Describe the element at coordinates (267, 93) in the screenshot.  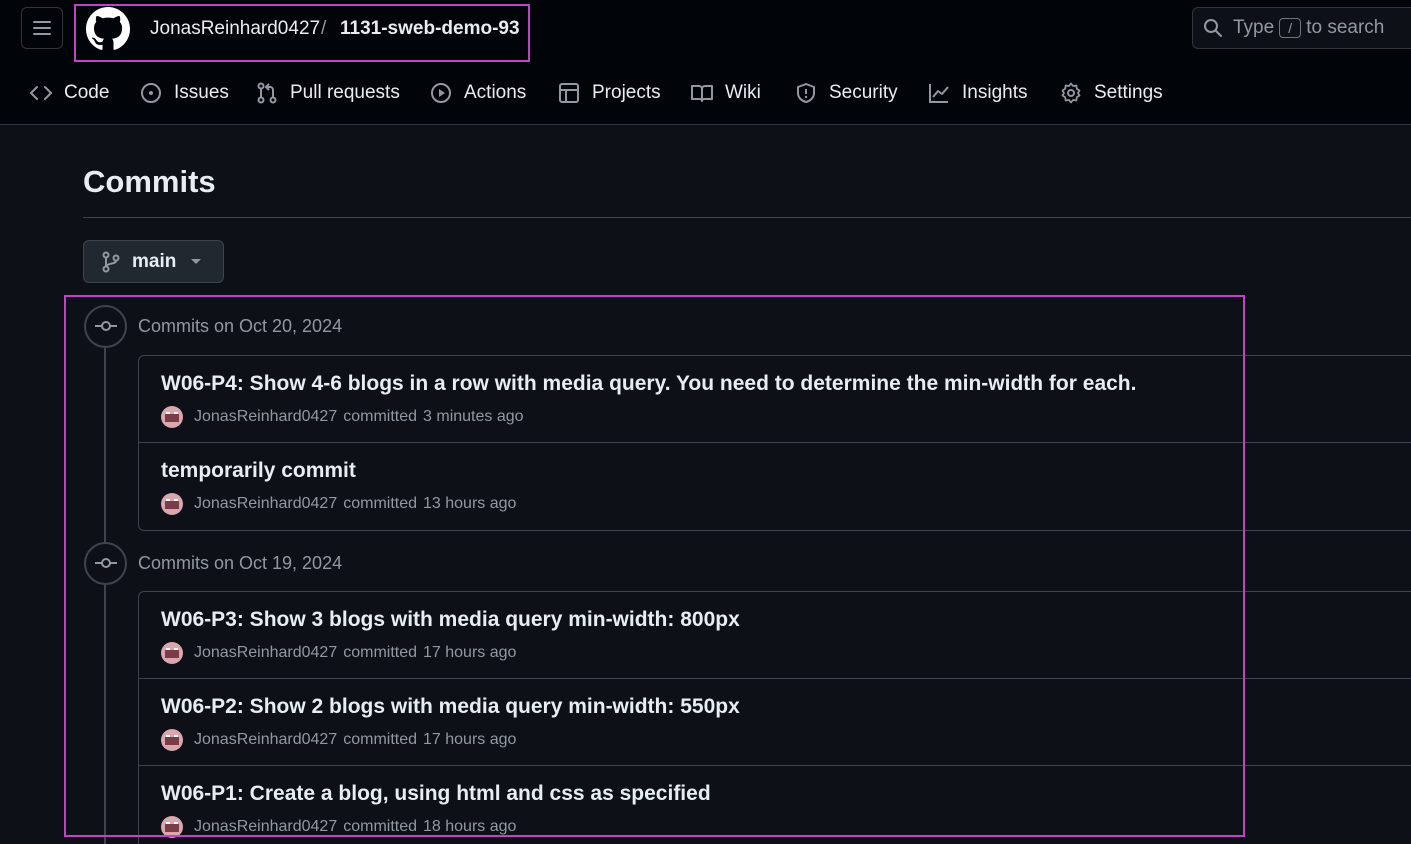
I see `pull-request-icon` at that location.